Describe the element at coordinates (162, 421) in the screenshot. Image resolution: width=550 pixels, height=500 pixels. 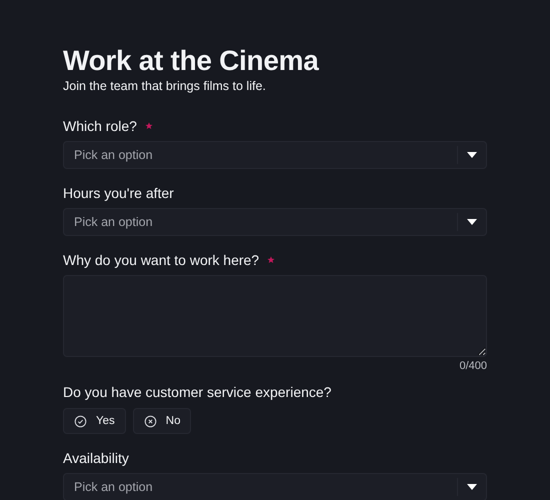
I see `choice-button: No` at that location.